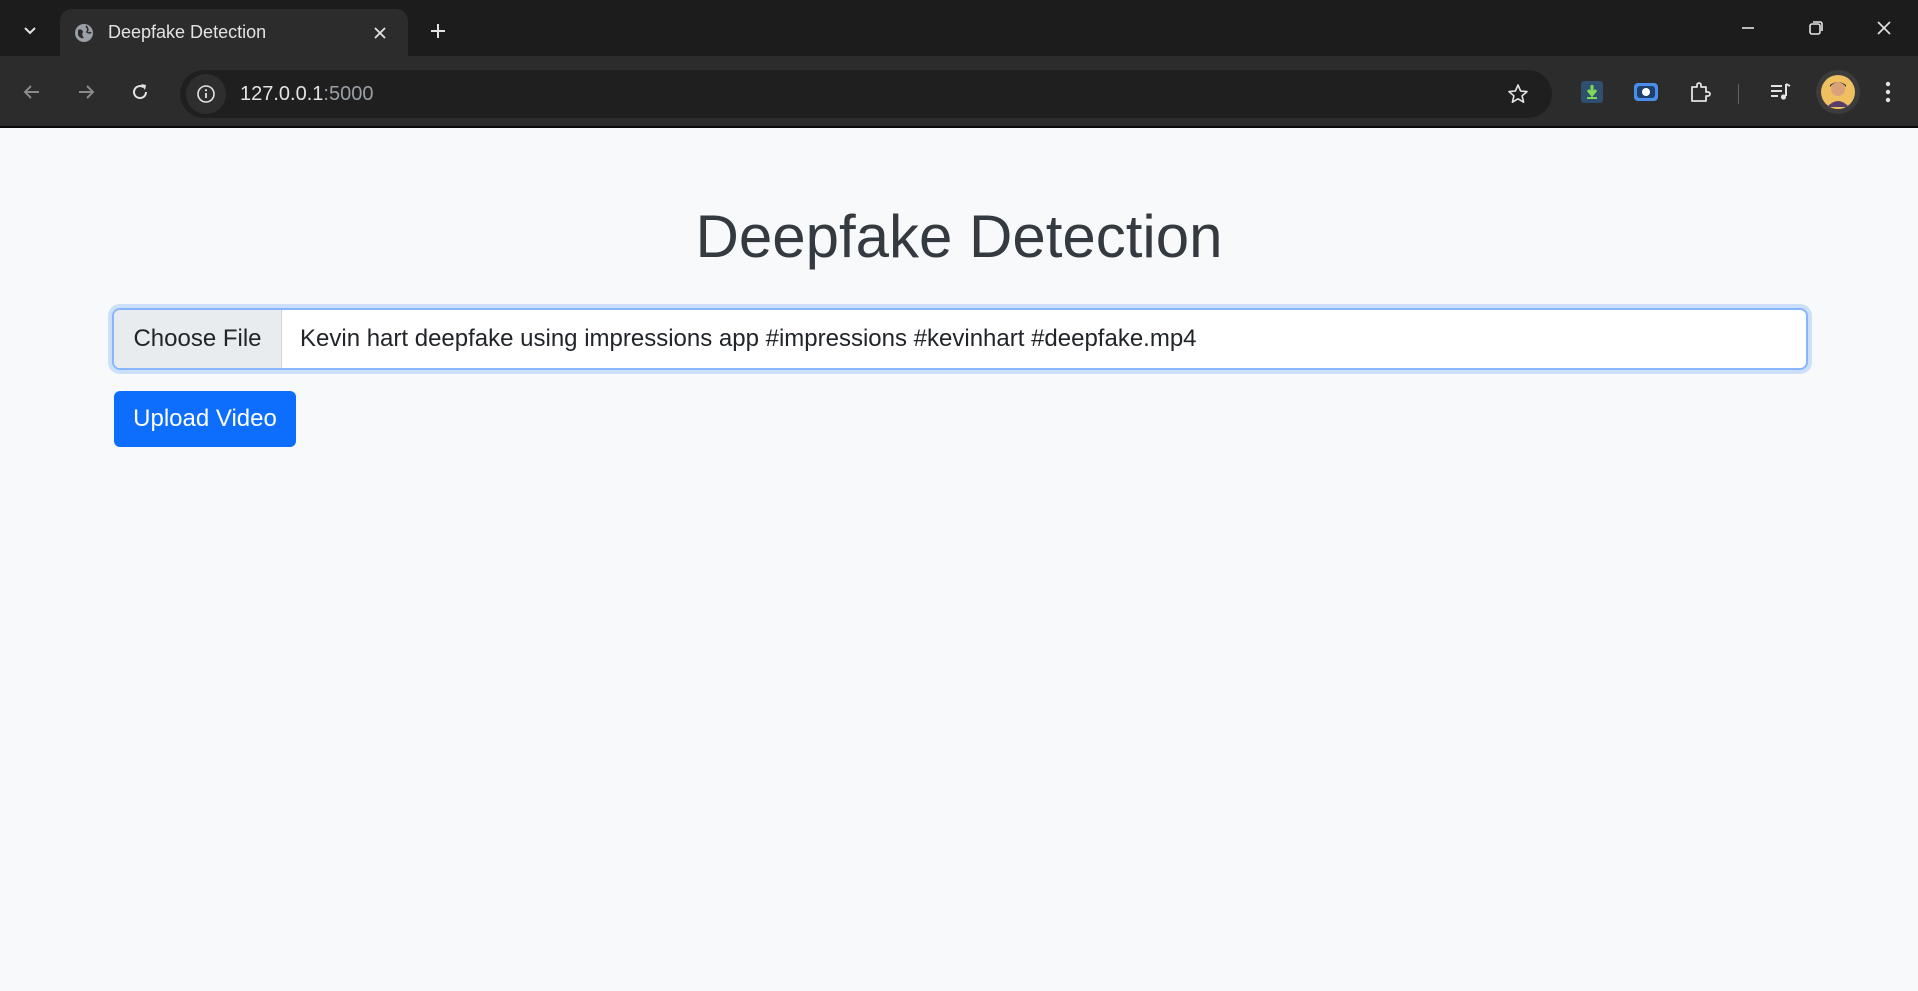 Image resolution: width=1918 pixels, height=991 pixels. I want to click on reload-icon, so click(140, 92).